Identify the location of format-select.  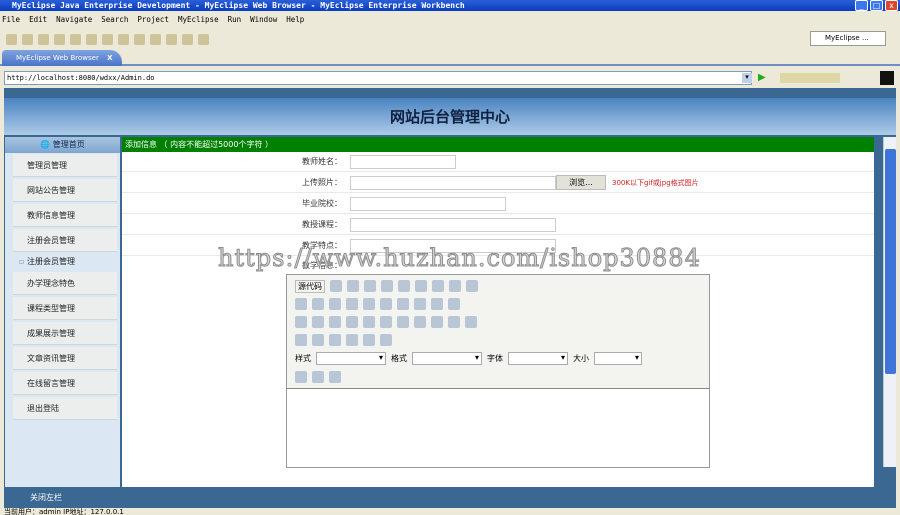
(447, 358).